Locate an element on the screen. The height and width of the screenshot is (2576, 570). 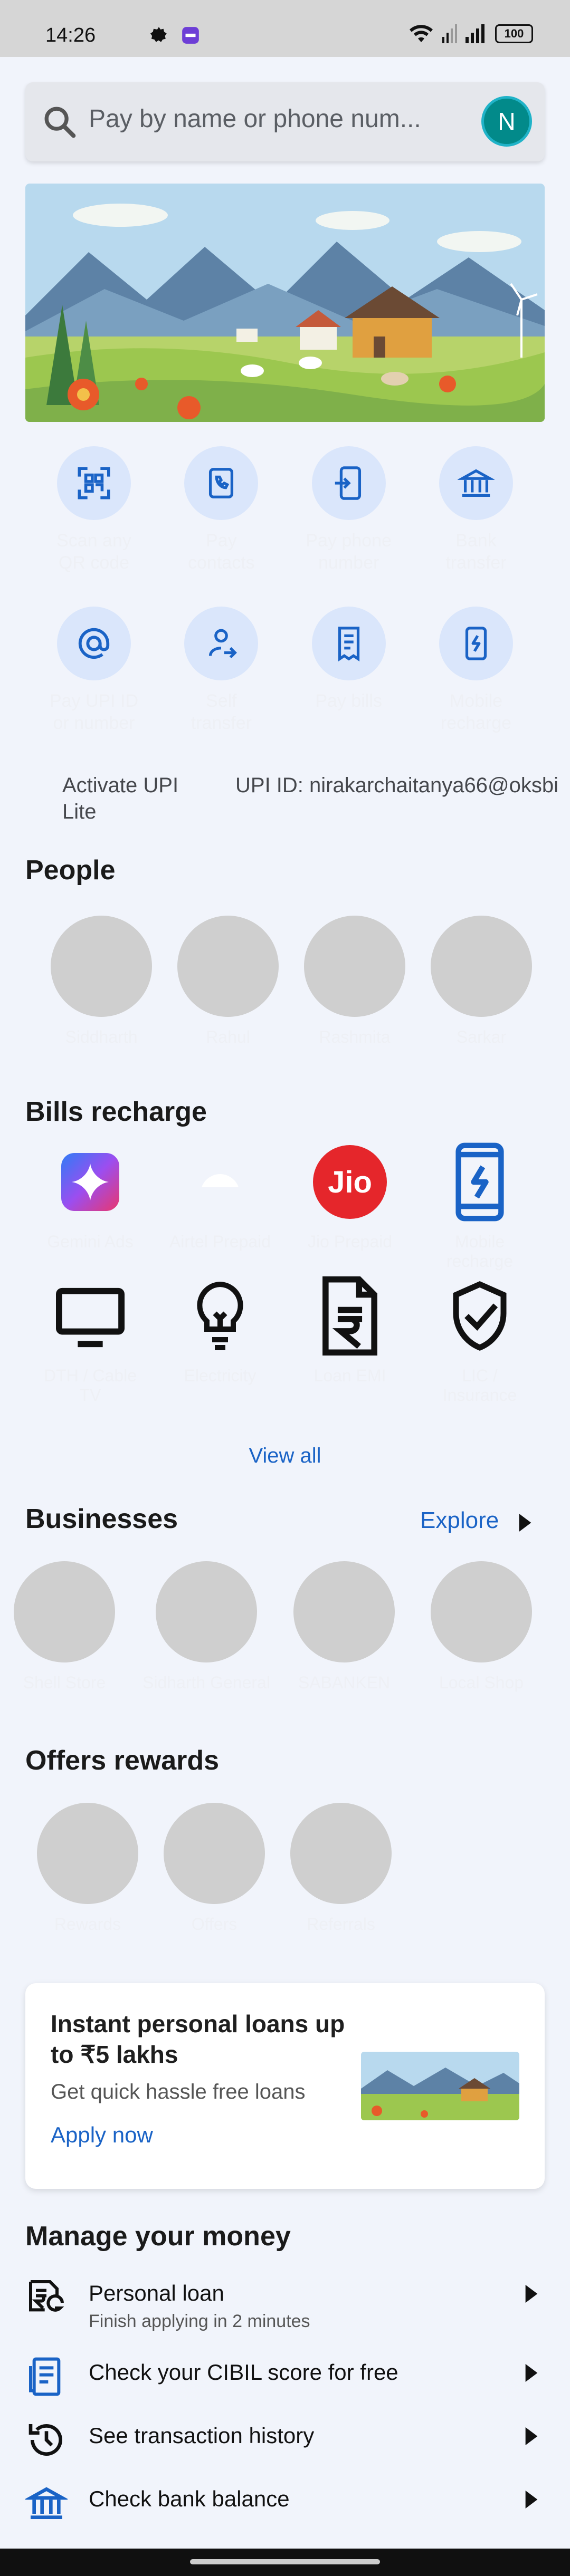
wifi-icon is located at coordinates (421, 33).